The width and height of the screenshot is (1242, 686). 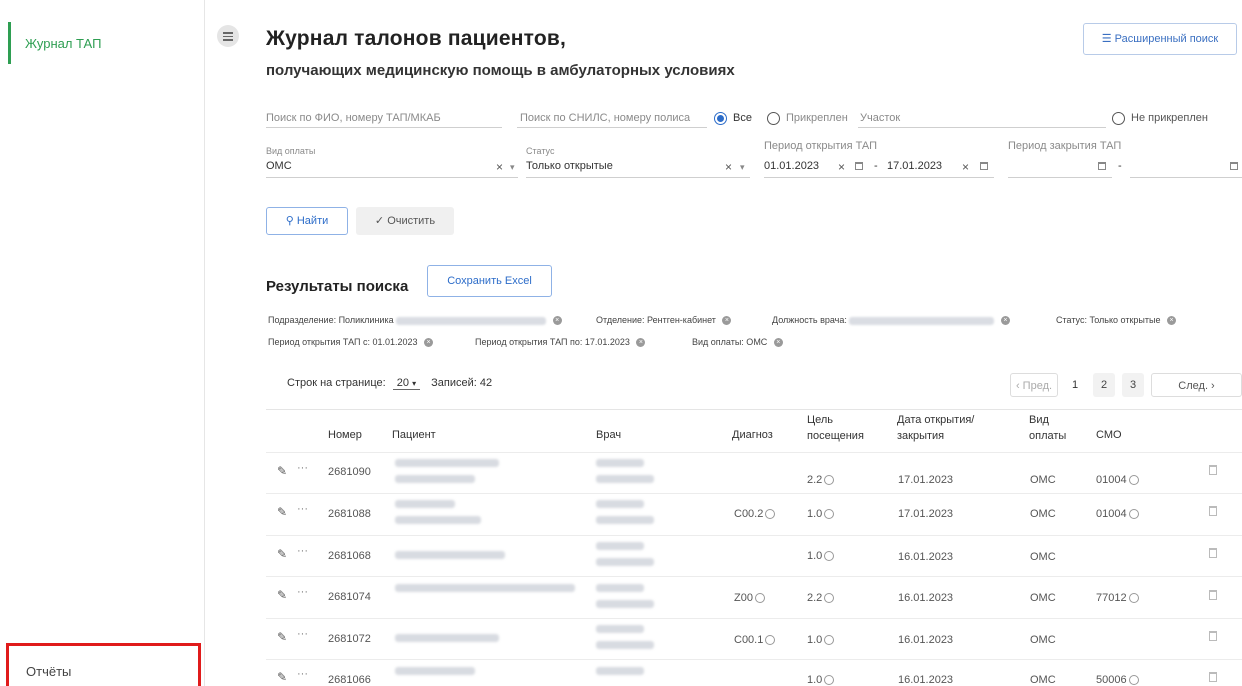 I want to click on cell-purpose: 1.0, so click(x=821, y=640).